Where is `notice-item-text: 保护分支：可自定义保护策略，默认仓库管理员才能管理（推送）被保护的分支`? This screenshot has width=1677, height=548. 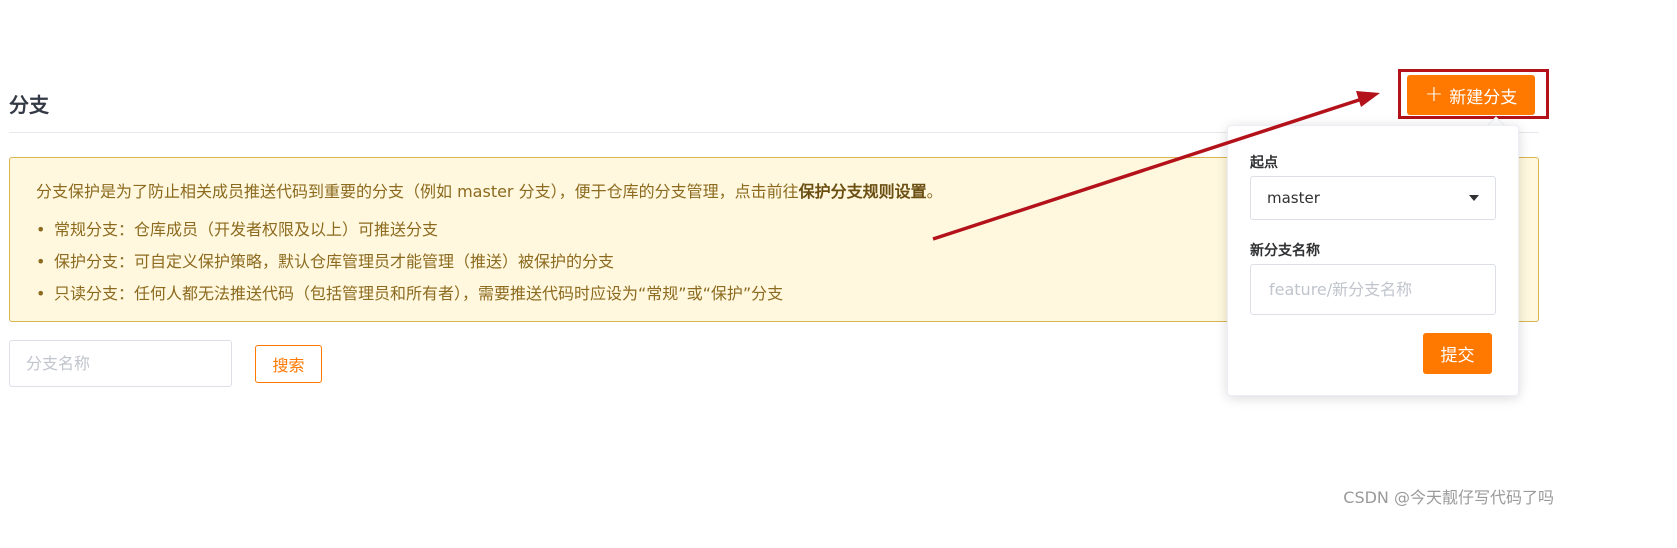
notice-item-text: 保护分支：可自定义保护策略，默认仓库管理员才能管理（推送）被保护的分支 is located at coordinates (334, 261).